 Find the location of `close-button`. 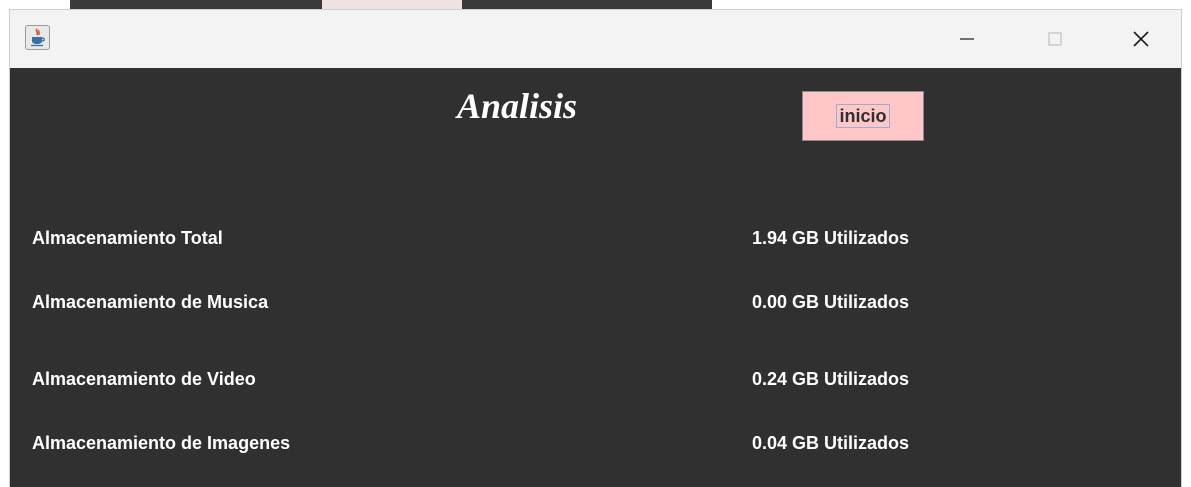

close-button is located at coordinates (1141, 39).